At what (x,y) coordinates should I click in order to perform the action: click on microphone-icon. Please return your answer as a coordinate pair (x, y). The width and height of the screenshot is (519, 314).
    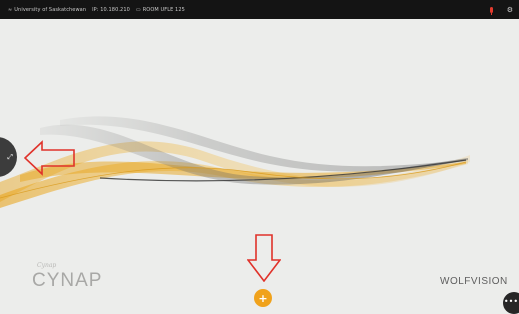
    Looking at the image, I should click on (491, 10).